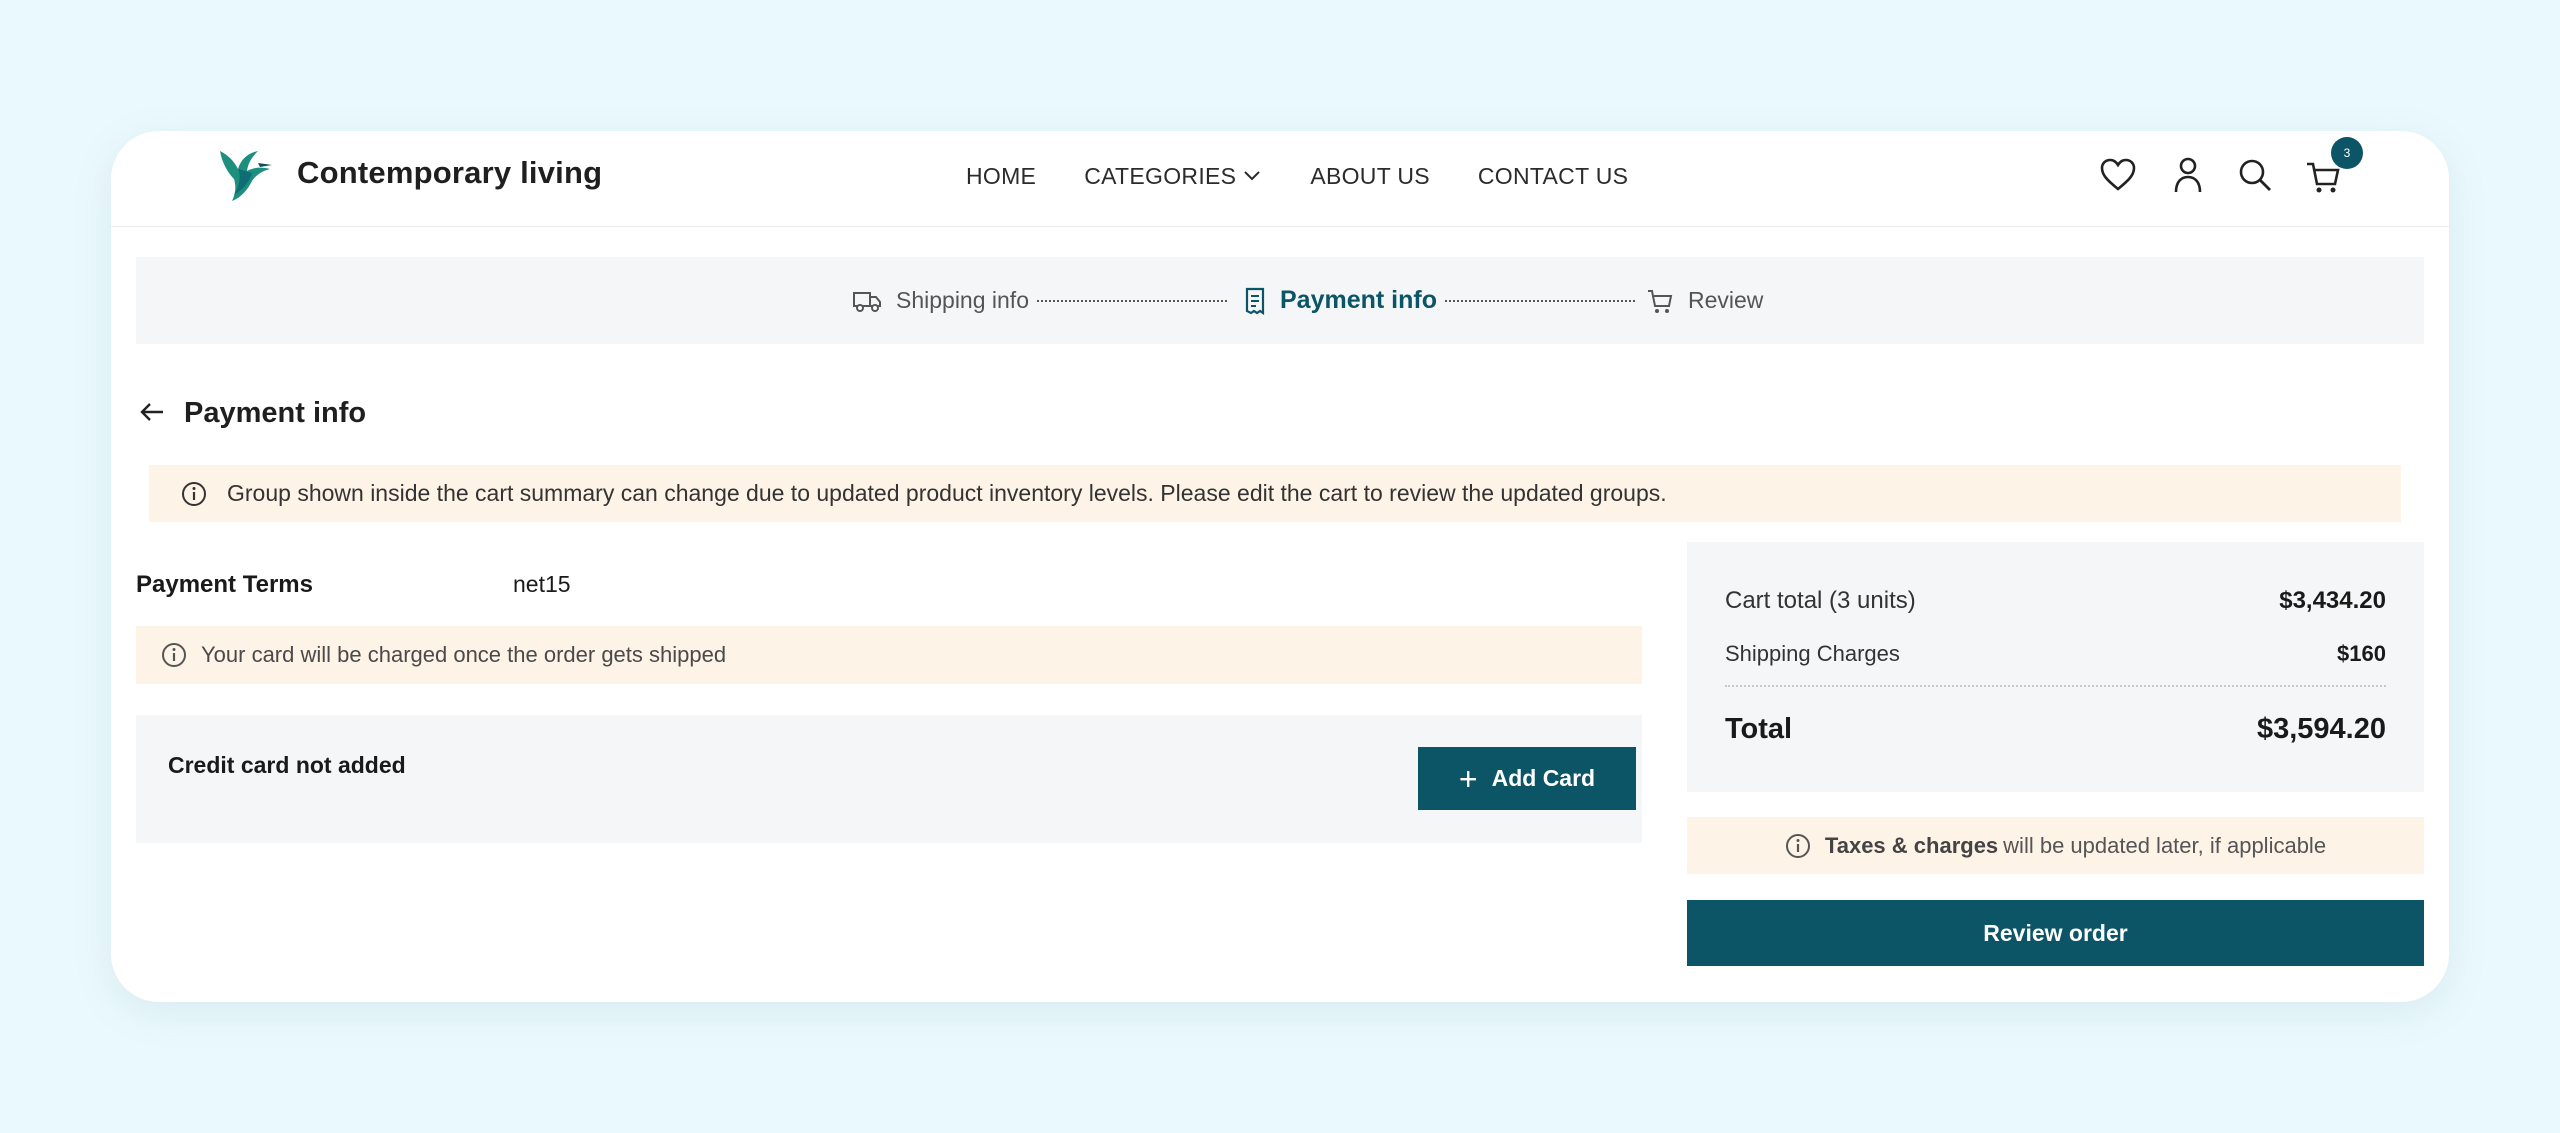 Image resolution: width=2560 pixels, height=1133 pixels. Describe the element at coordinates (1255, 301) in the screenshot. I see `receipt-icon` at that location.